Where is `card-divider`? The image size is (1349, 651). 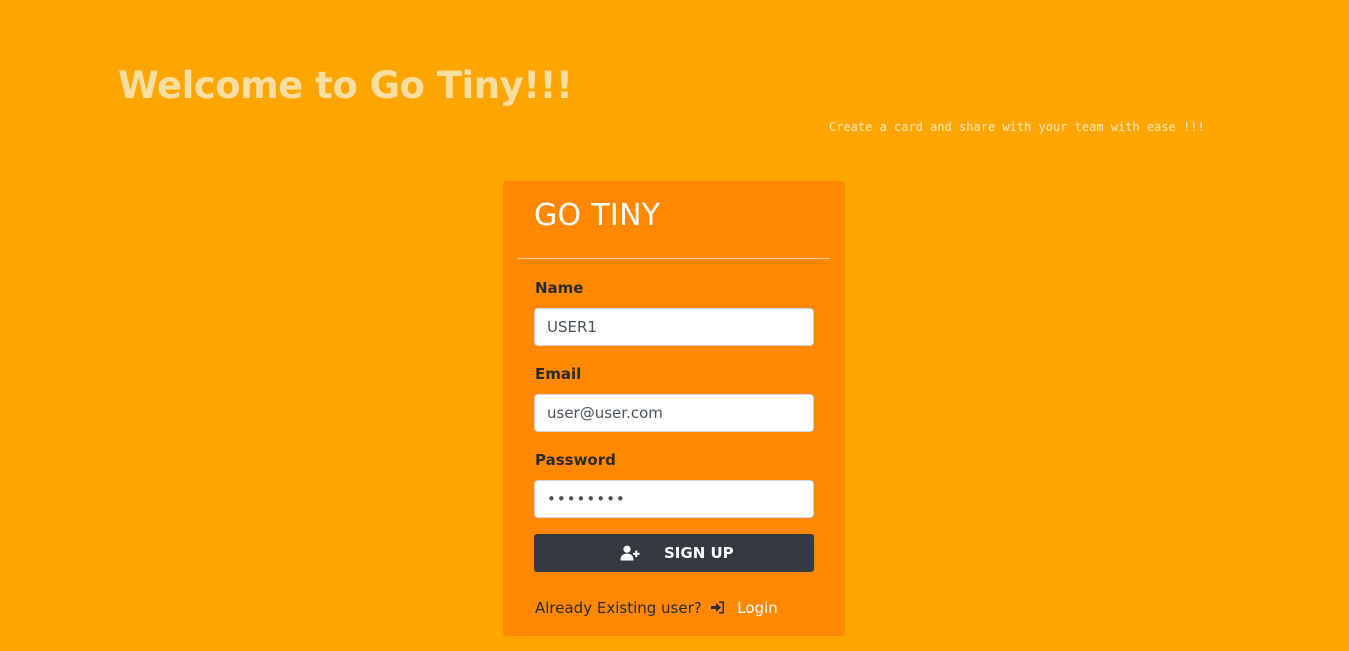 card-divider is located at coordinates (674, 258).